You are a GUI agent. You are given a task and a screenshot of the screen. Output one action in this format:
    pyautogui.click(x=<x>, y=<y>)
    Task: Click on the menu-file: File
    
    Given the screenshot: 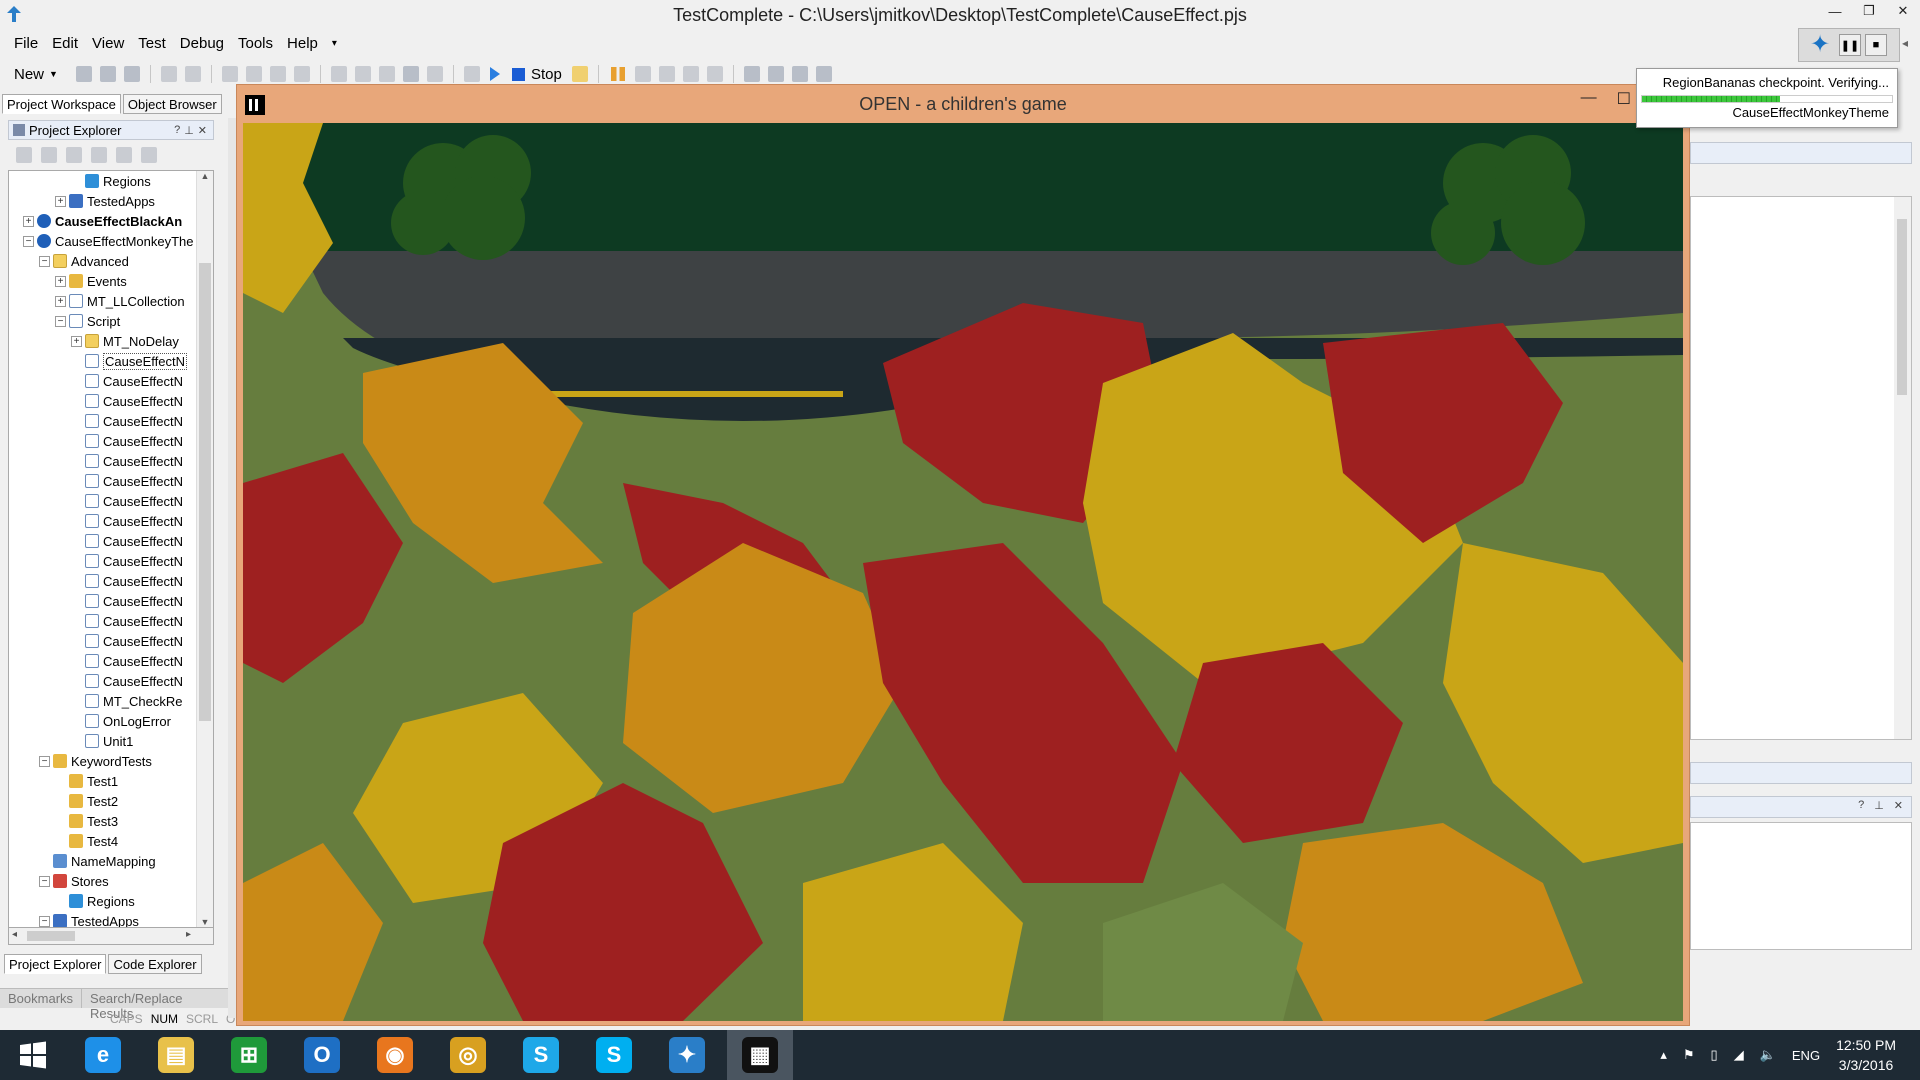 What is the action you would take?
    pyautogui.click(x=26, y=43)
    